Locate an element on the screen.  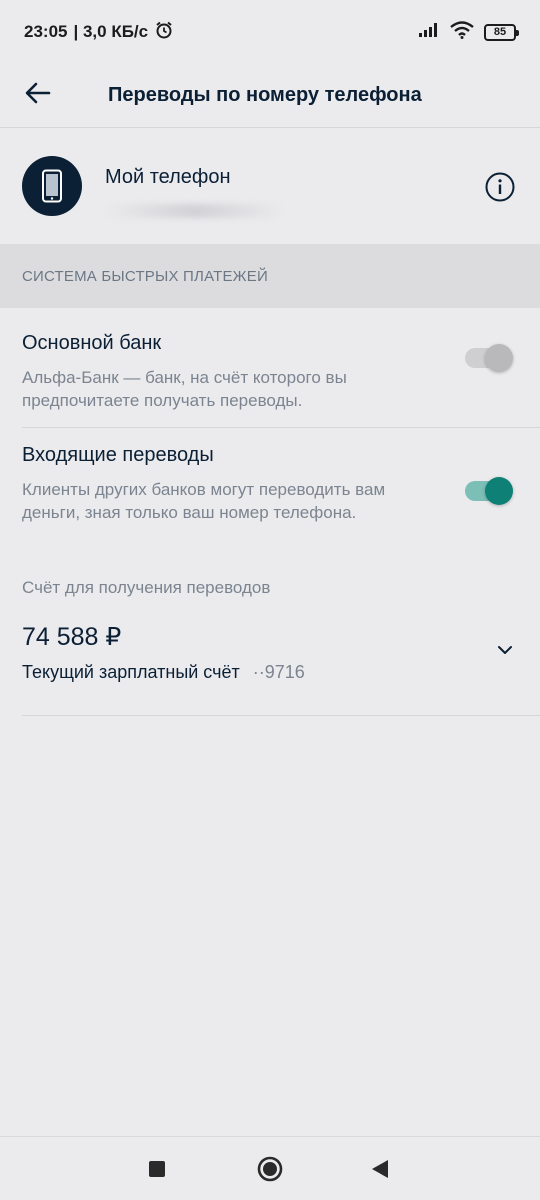
status-bar: 23:05 | 3,0 КБ/с 85 is located at coordinates (270, 32).